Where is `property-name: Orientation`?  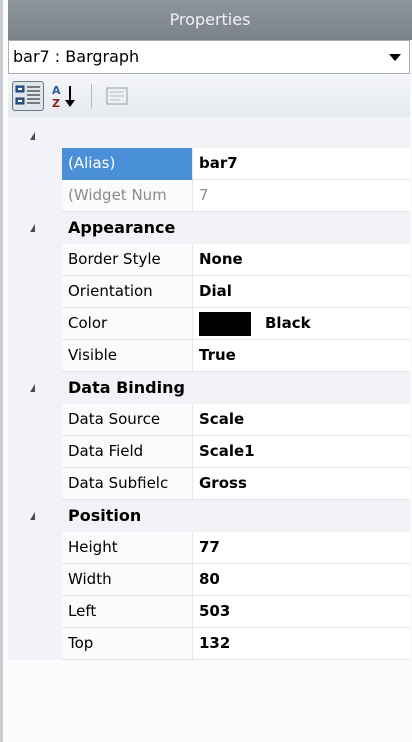
property-name: Orientation is located at coordinates (127, 292).